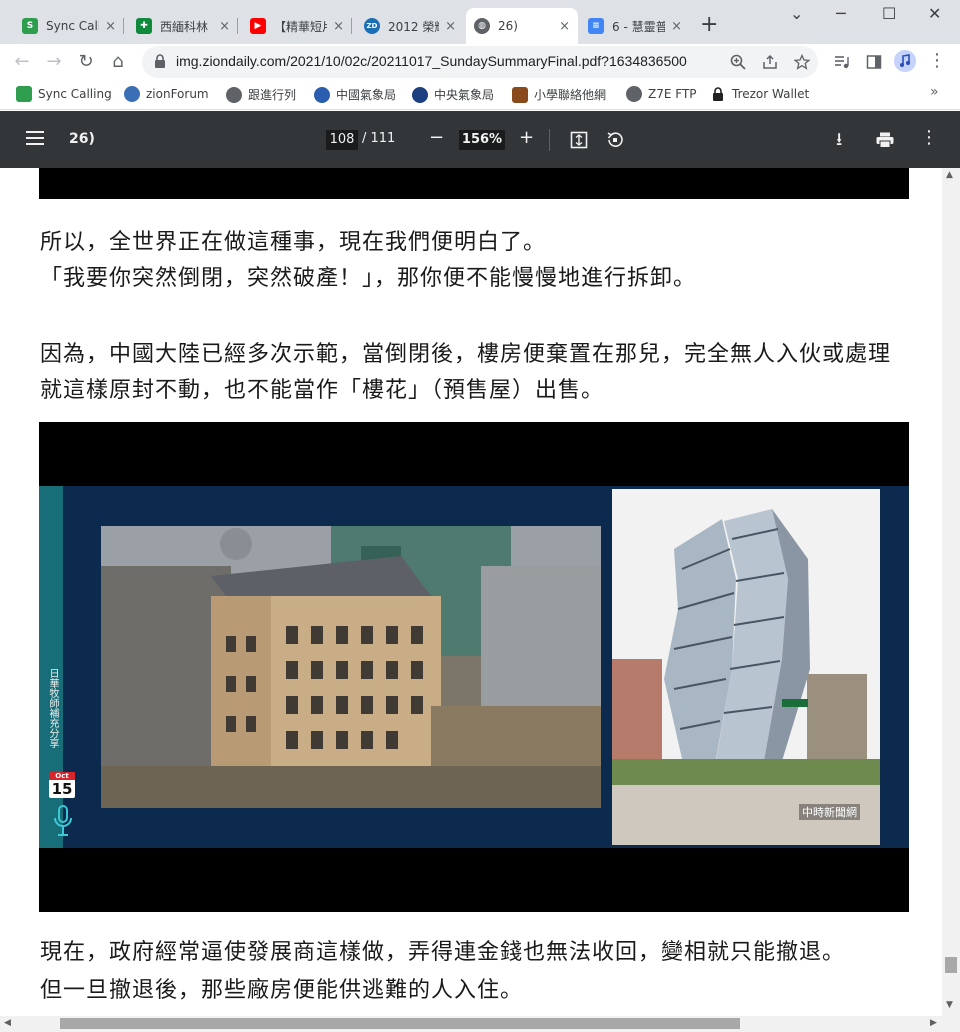  What do you see at coordinates (22, 62) in the screenshot?
I see `back-button: ←` at bounding box center [22, 62].